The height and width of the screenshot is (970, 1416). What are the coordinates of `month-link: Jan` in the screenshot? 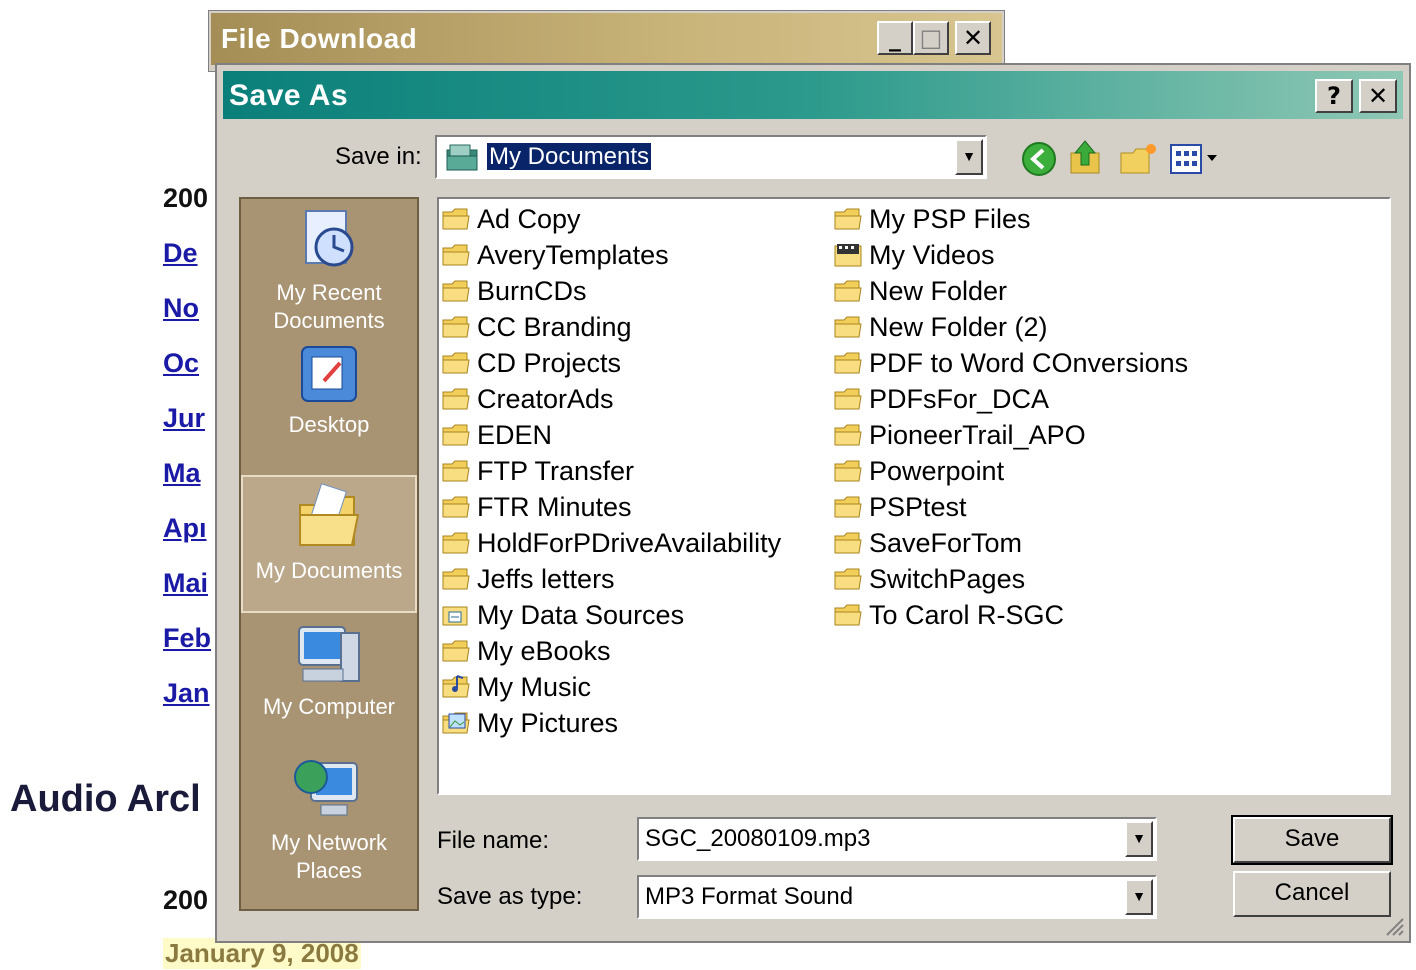 It's located at (186, 693).